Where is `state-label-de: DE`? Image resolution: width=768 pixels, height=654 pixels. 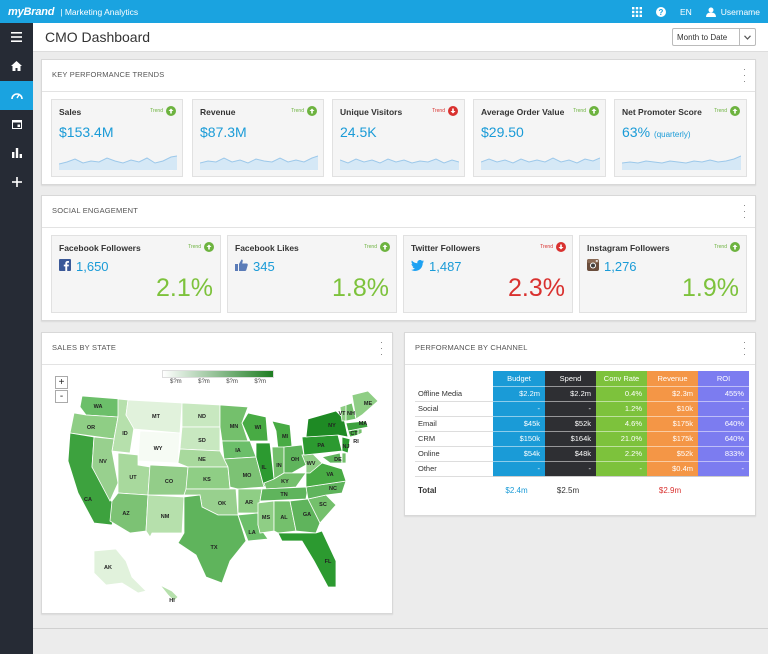
state-label-de: DE is located at coordinates (338, 460).